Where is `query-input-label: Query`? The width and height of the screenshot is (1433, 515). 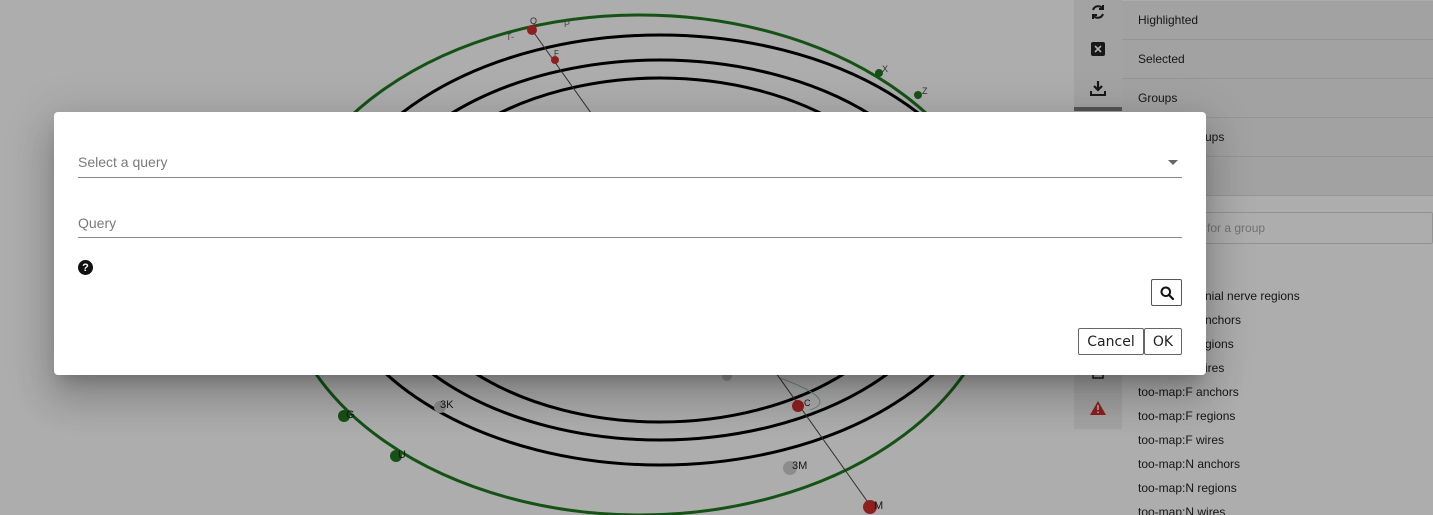 query-input-label: Query is located at coordinates (97, 223).